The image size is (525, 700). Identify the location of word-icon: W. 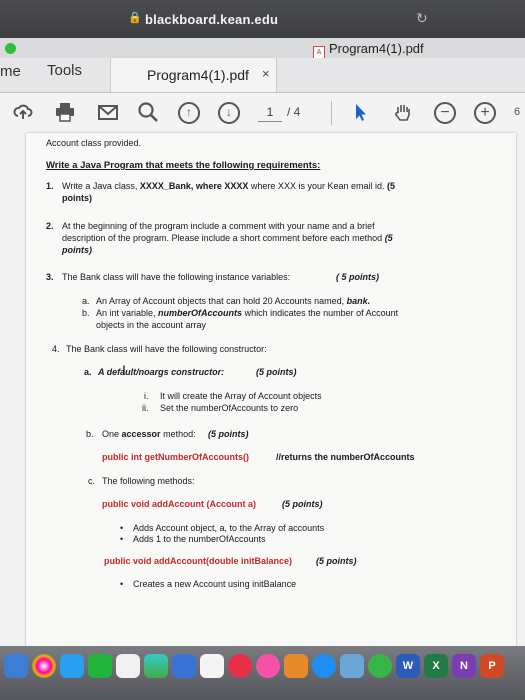
(408, 666).